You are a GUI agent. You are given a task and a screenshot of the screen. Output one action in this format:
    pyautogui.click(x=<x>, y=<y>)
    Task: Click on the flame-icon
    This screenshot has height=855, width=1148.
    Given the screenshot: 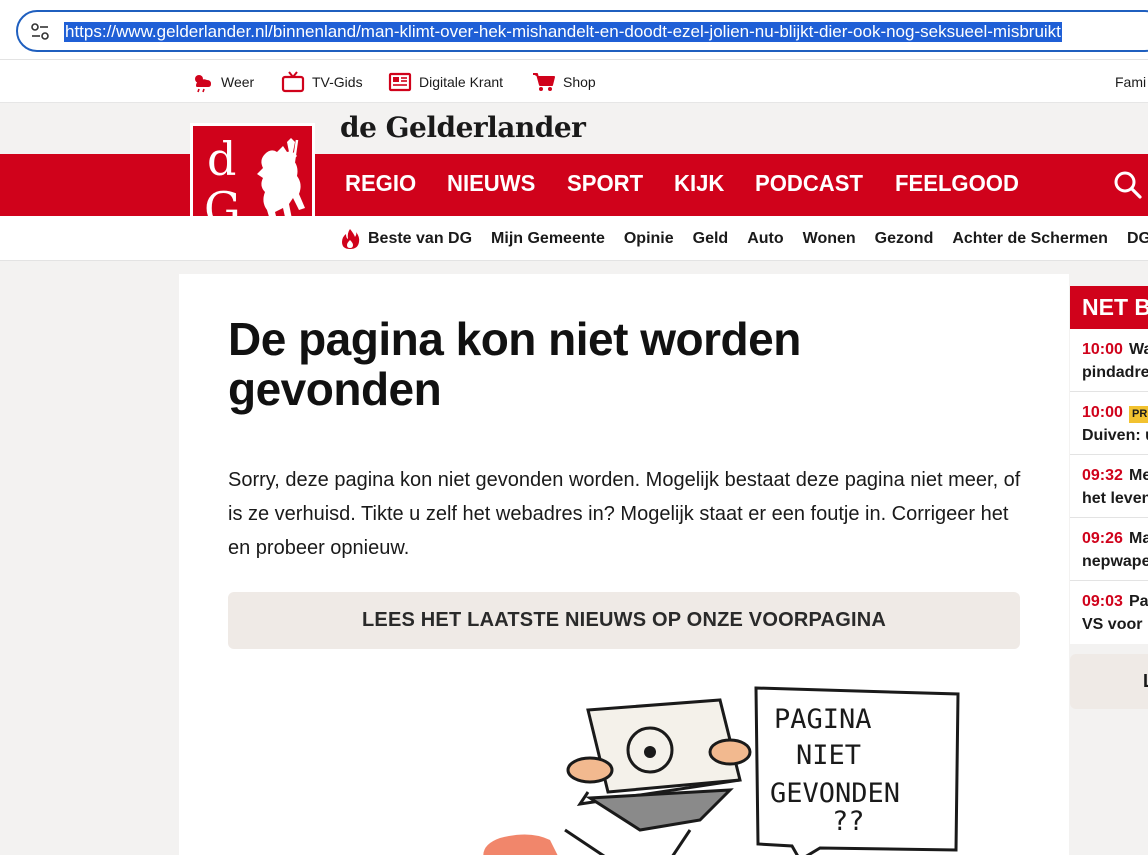 What is the action you would take?
    pyautogui.click(x=351, y=239)
    